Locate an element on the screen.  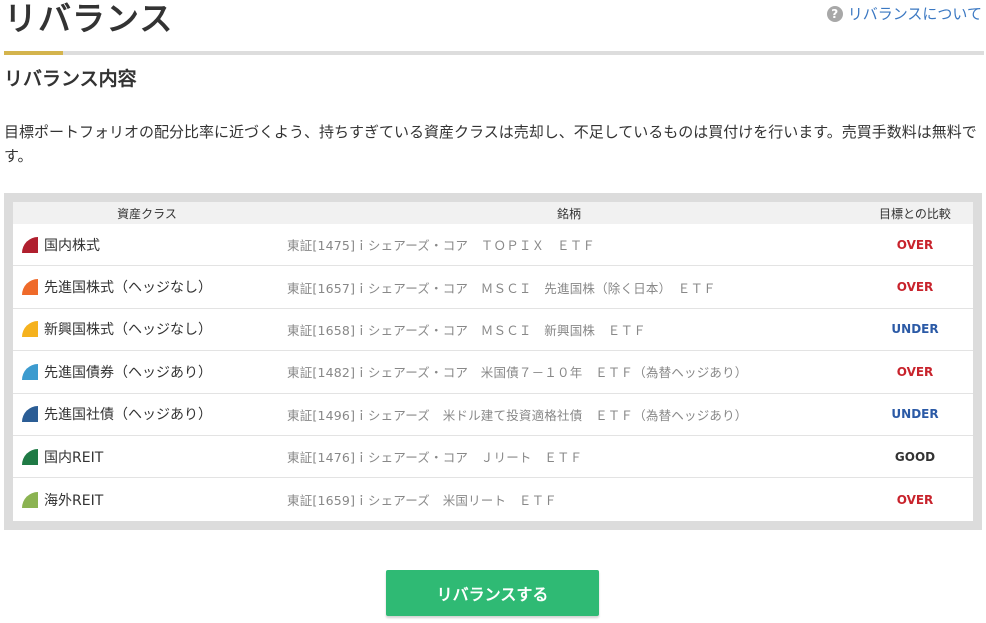
asset-class-label: 国内REIT is located at coordinates (74, 457).